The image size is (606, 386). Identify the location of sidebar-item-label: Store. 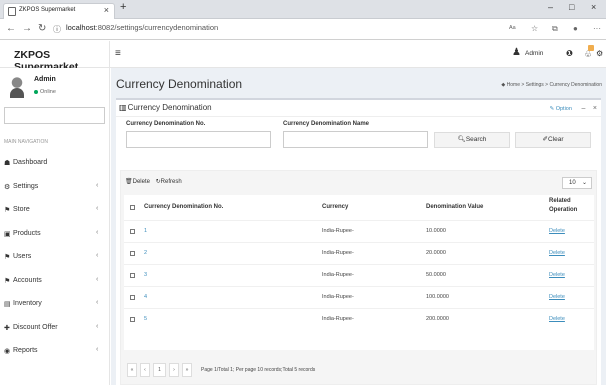
(21, 209).